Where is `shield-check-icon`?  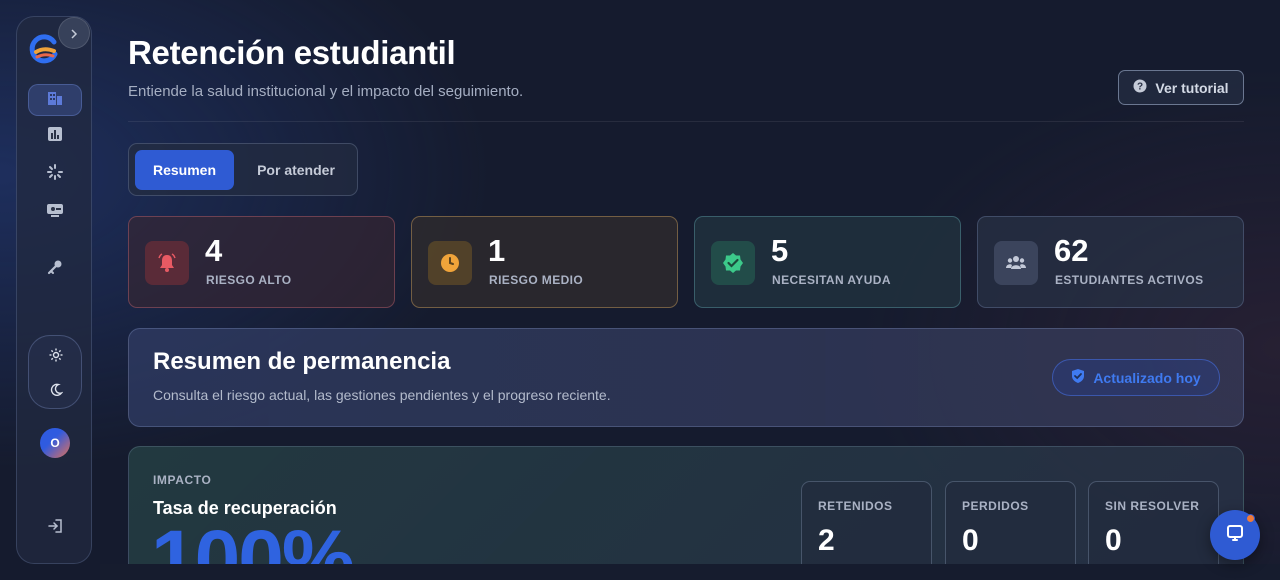
shield-check-icon is located at coordinates (1078, 377).